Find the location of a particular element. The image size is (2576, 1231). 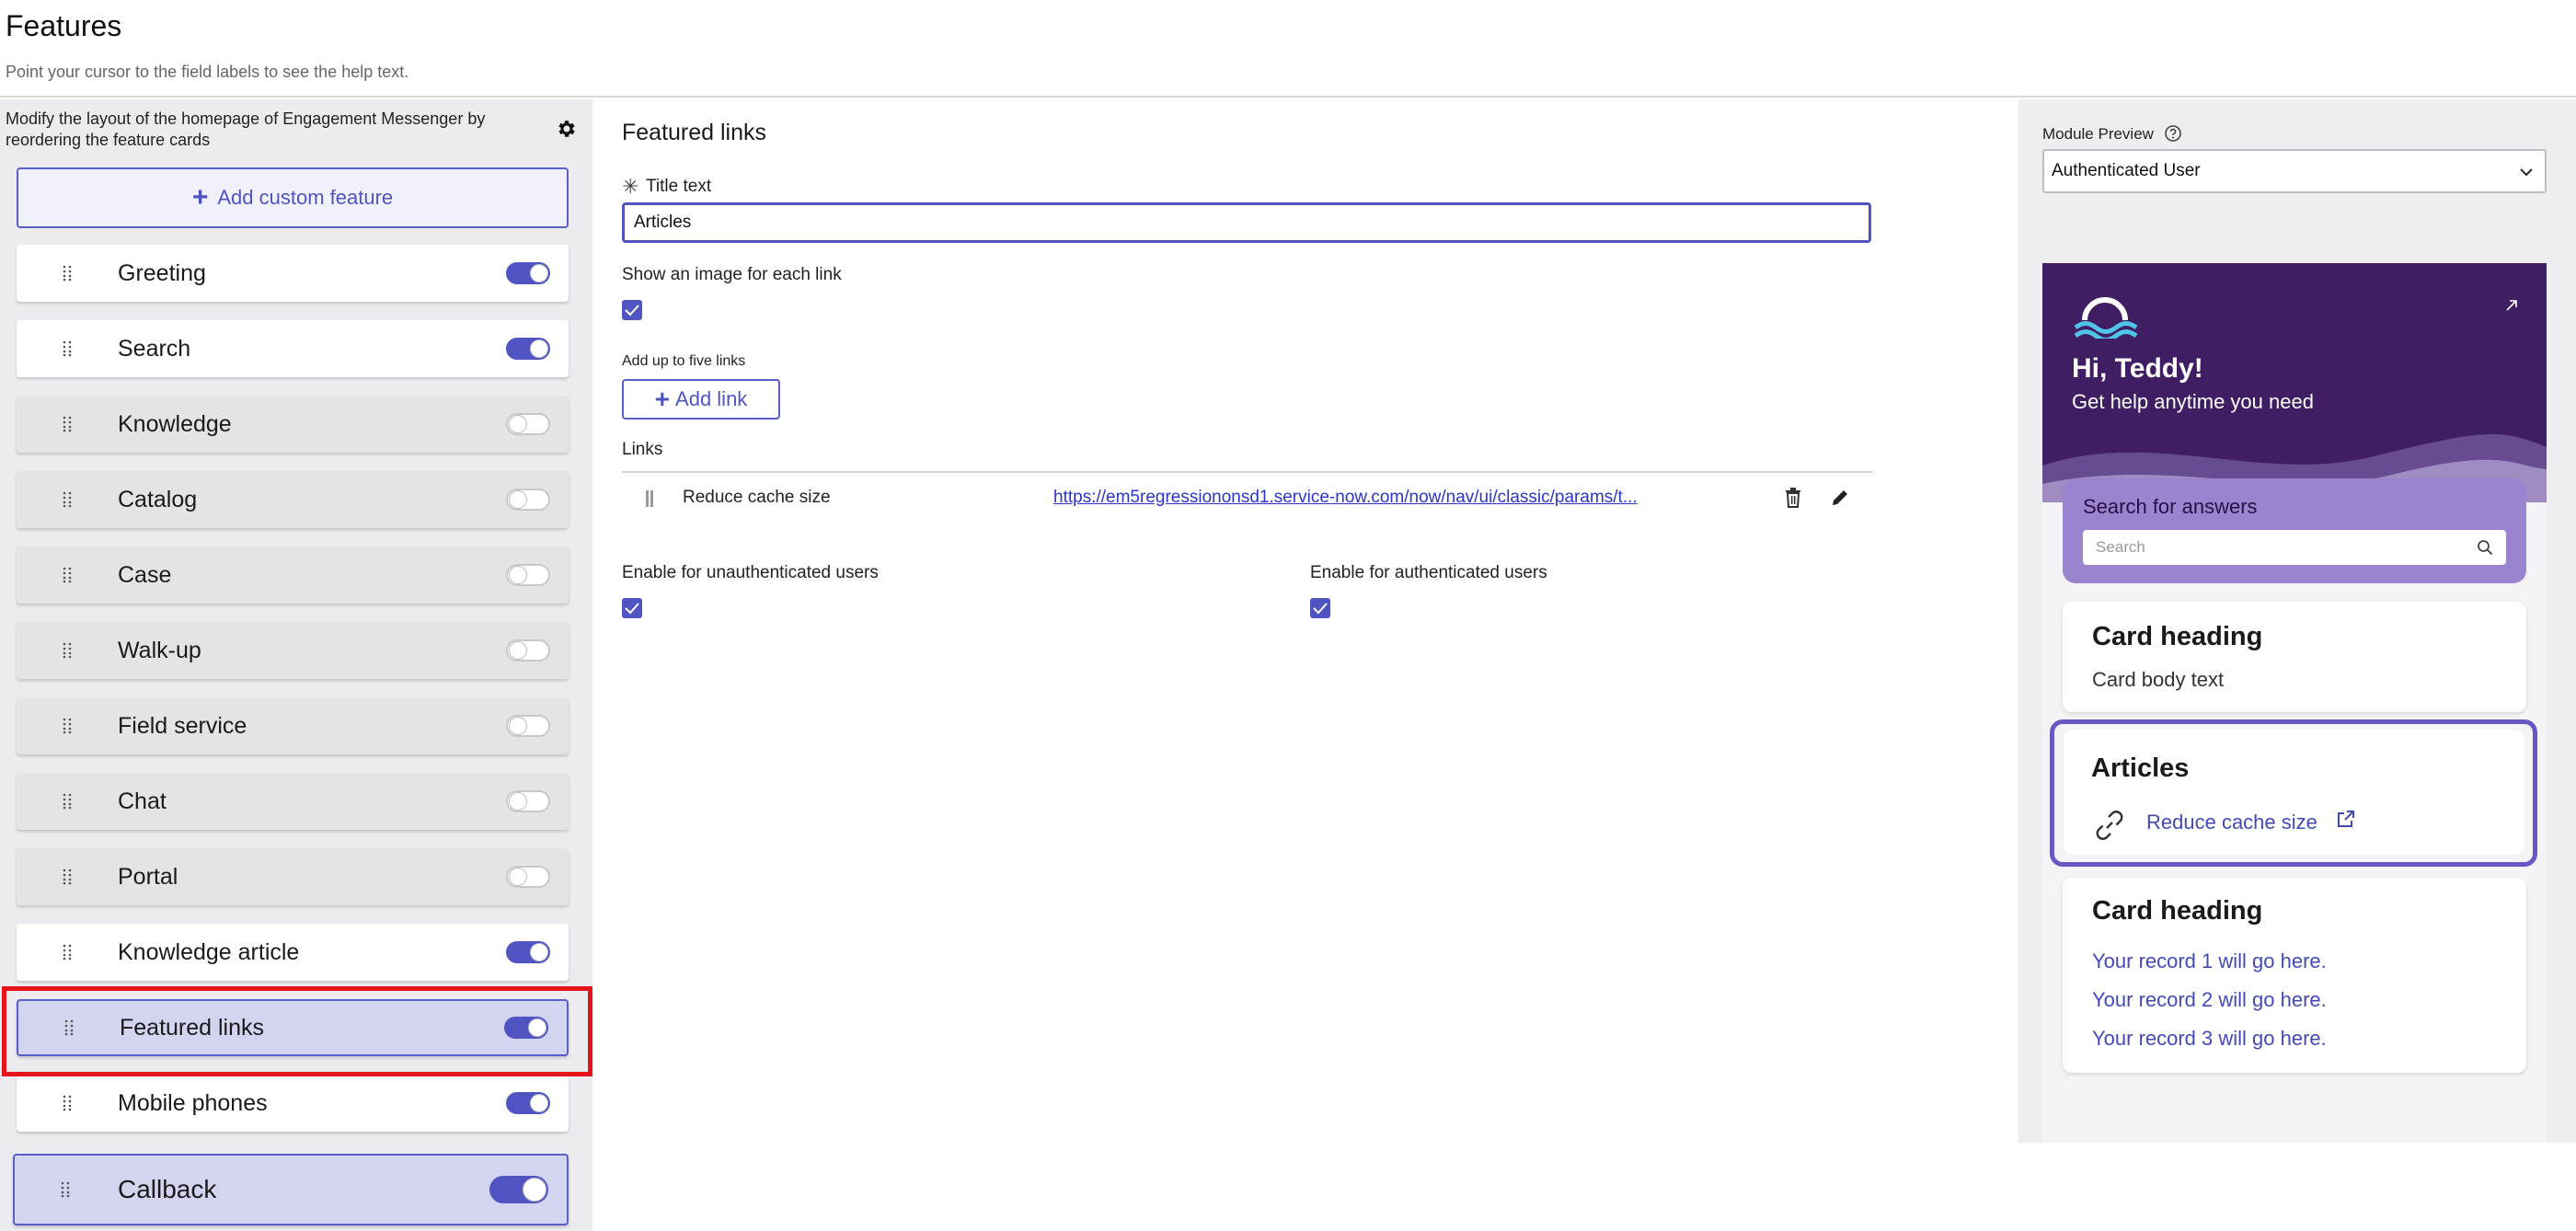

preview-search-placeholder: Search is located at coordinates (2120, 547).